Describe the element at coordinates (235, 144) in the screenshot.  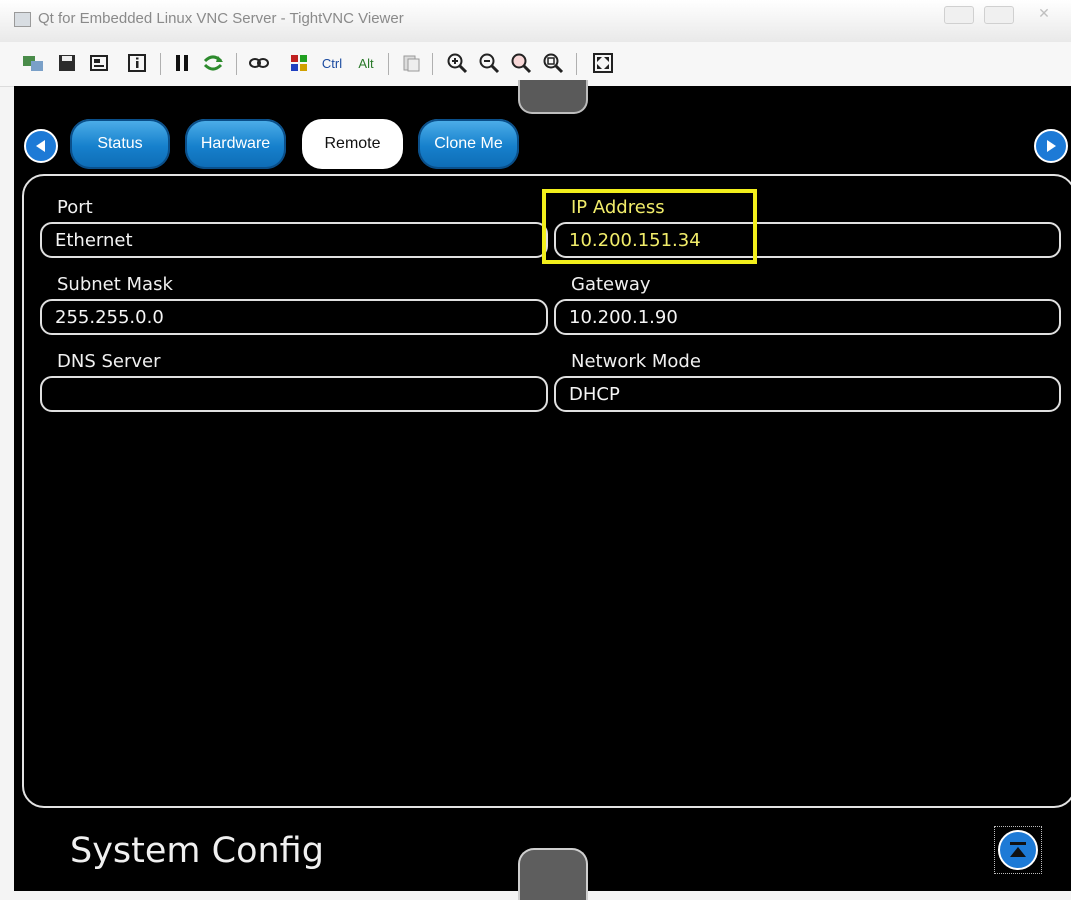
I see `tab-hardware: Hardware` at that location.